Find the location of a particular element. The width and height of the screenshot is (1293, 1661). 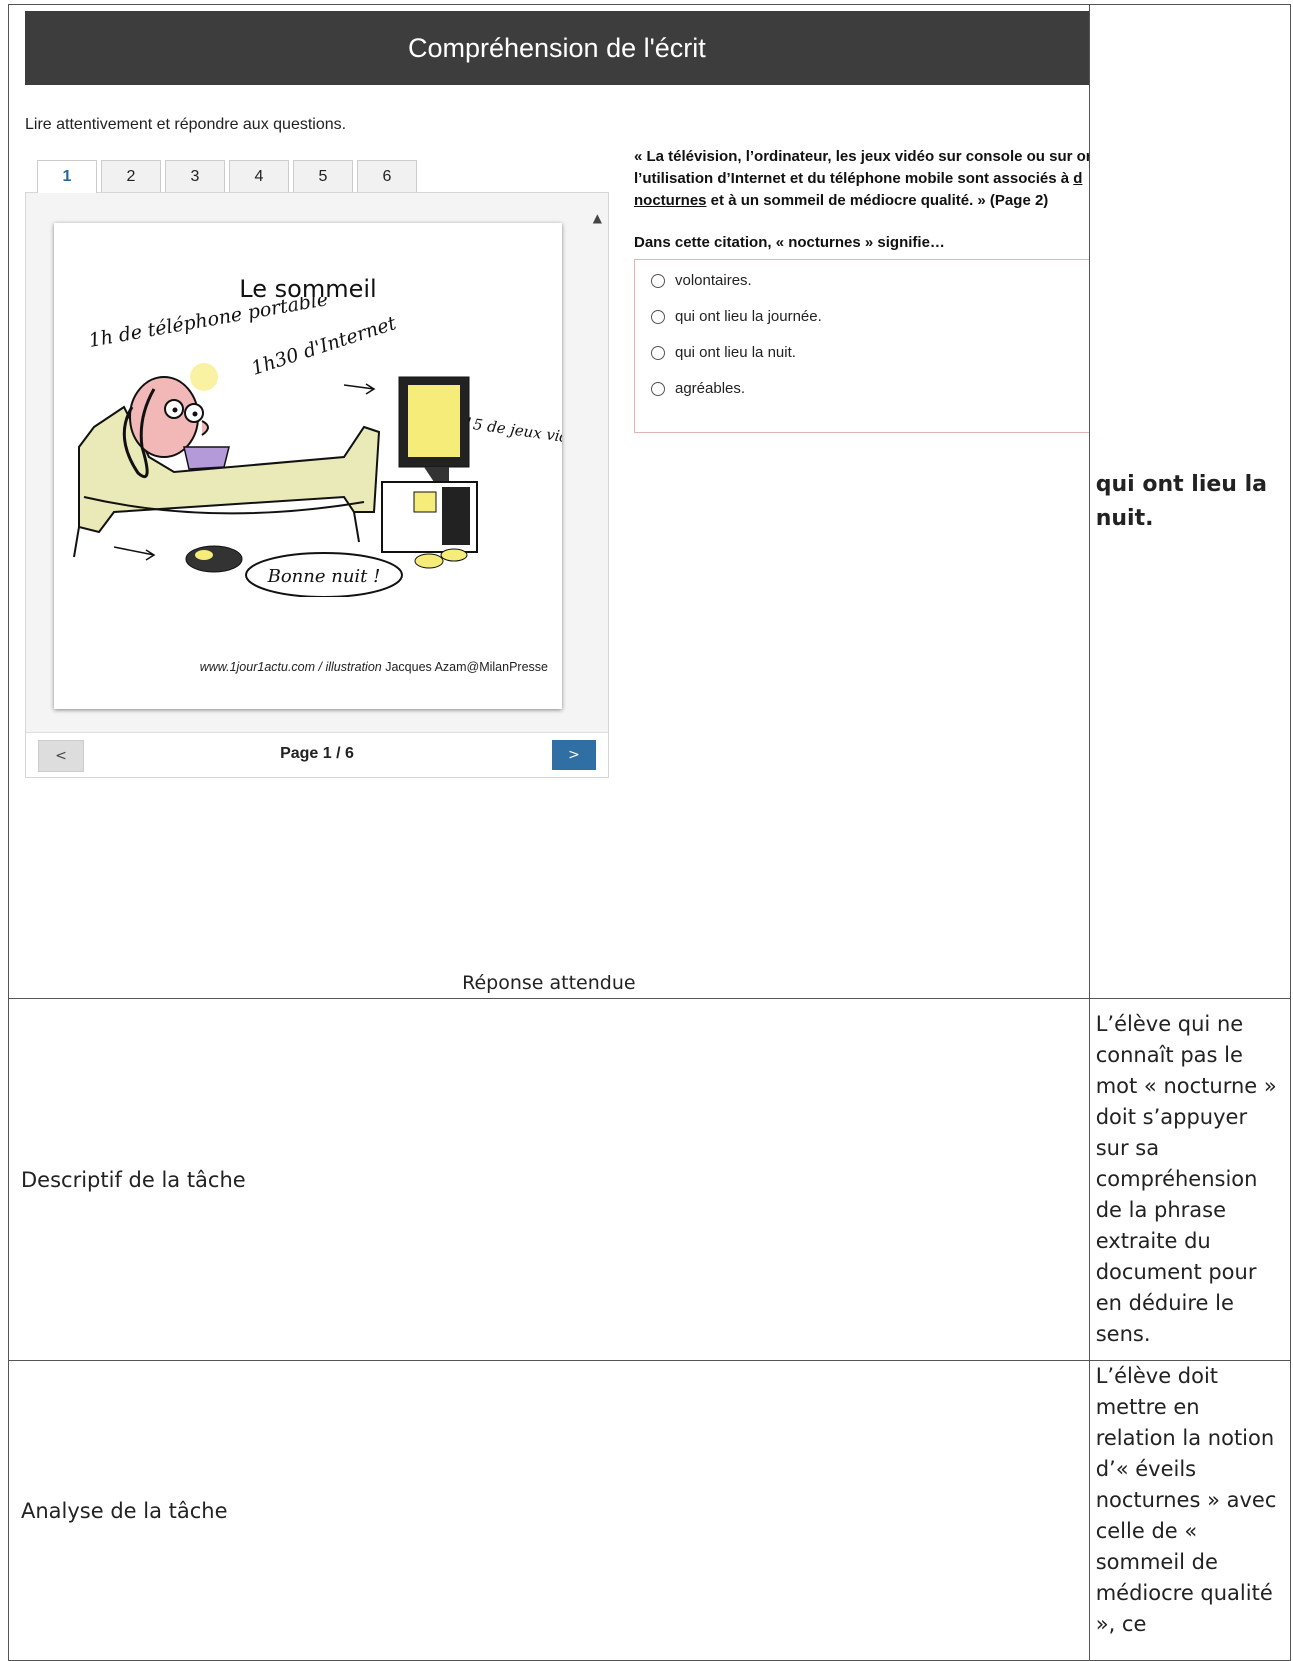

option-2-label: qui ont lieu la journée. is located at coordinates (748, 316).